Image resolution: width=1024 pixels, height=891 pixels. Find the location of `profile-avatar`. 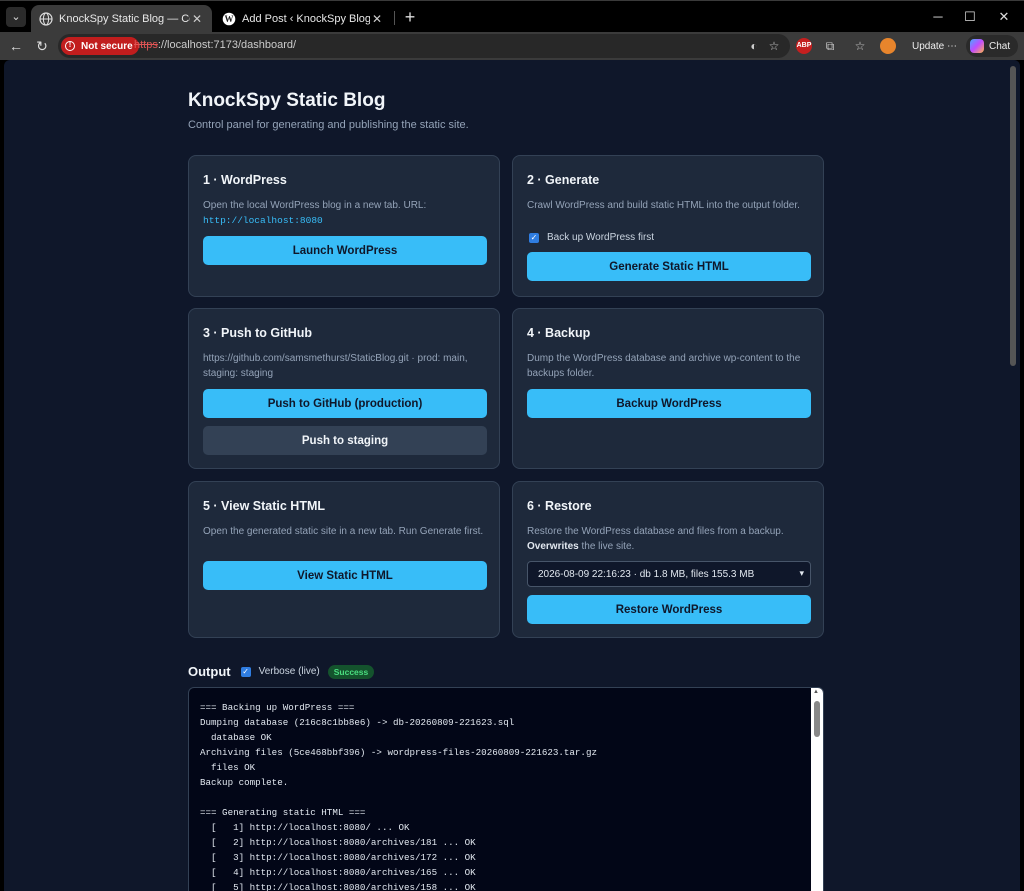

profile-avatar is located at coordinates (888, 46).